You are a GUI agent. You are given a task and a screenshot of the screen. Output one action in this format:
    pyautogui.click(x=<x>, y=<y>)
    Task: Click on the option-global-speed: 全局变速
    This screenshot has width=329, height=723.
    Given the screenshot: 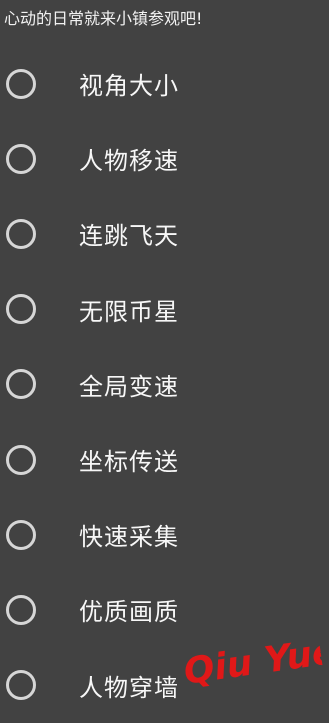 What is the action you would take?
    pyautogui.click(x=164, y=384)
    